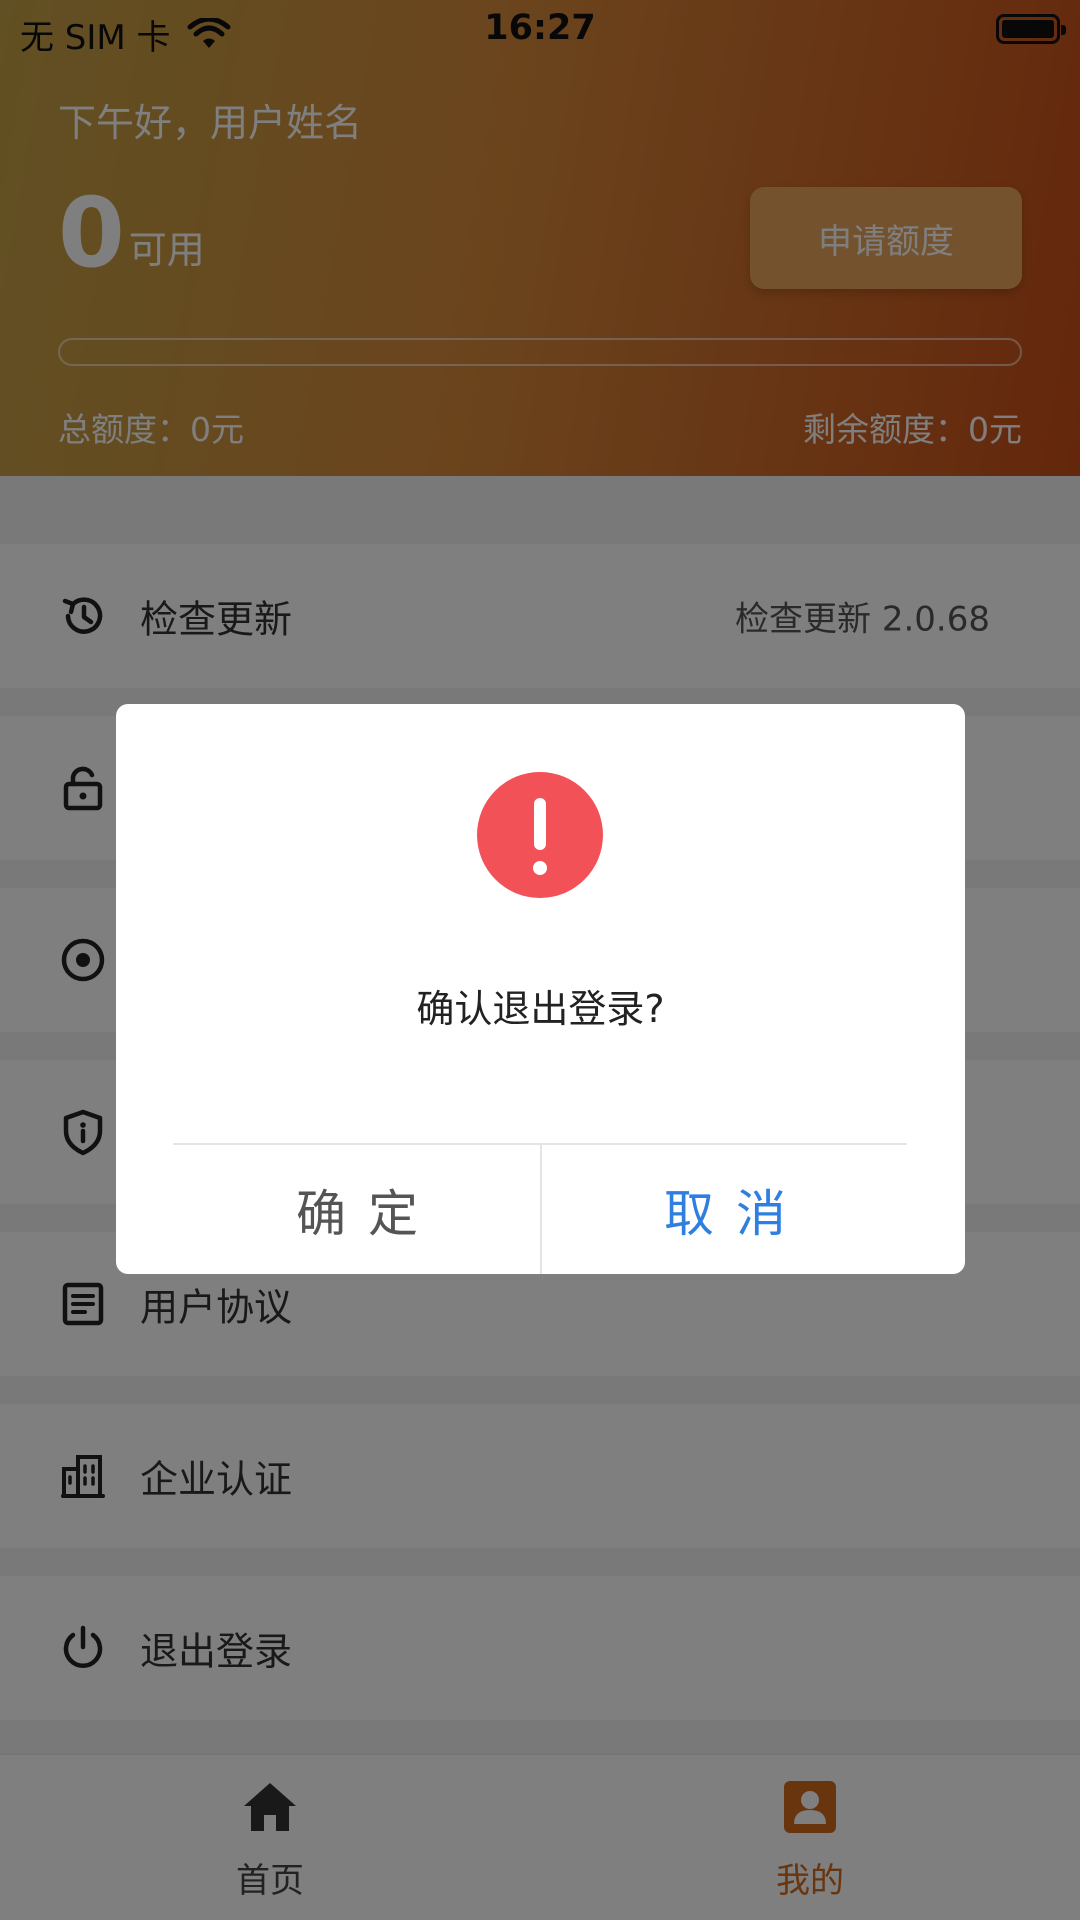 The height and width of the screenshot is (1920, 1080). Describe the element at coordinates (540, 835) in the screenshot. I see `alert-icon` at that location.